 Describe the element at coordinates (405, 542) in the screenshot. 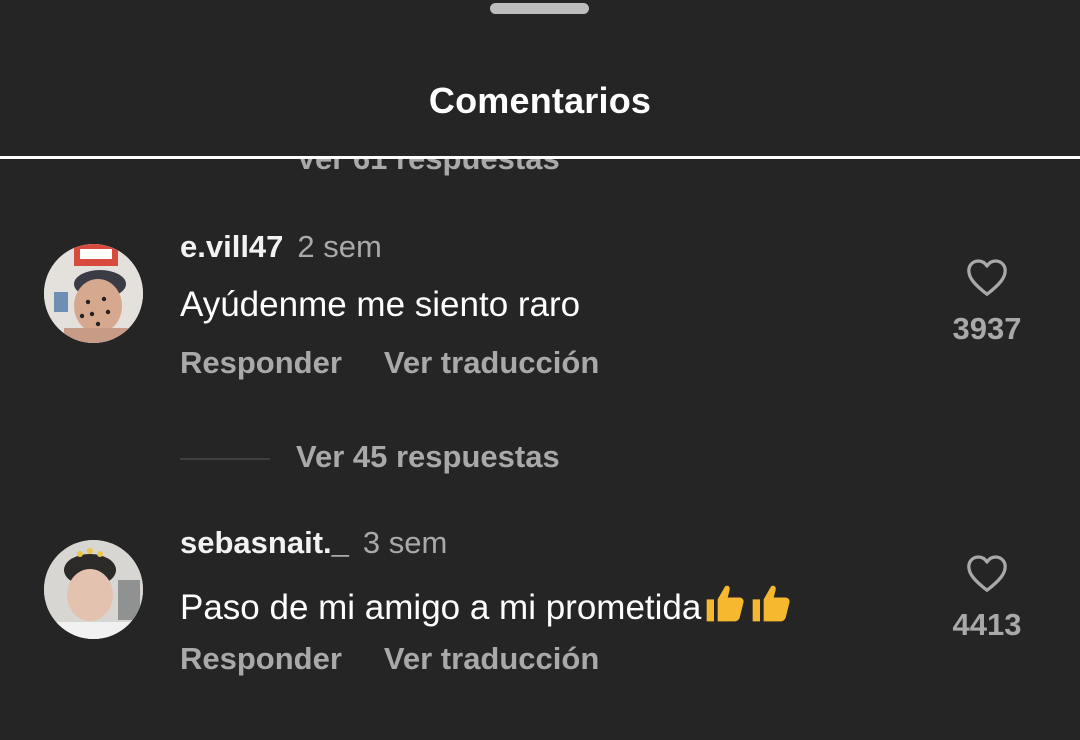

I see `timestamp: 3 sem` at that location.